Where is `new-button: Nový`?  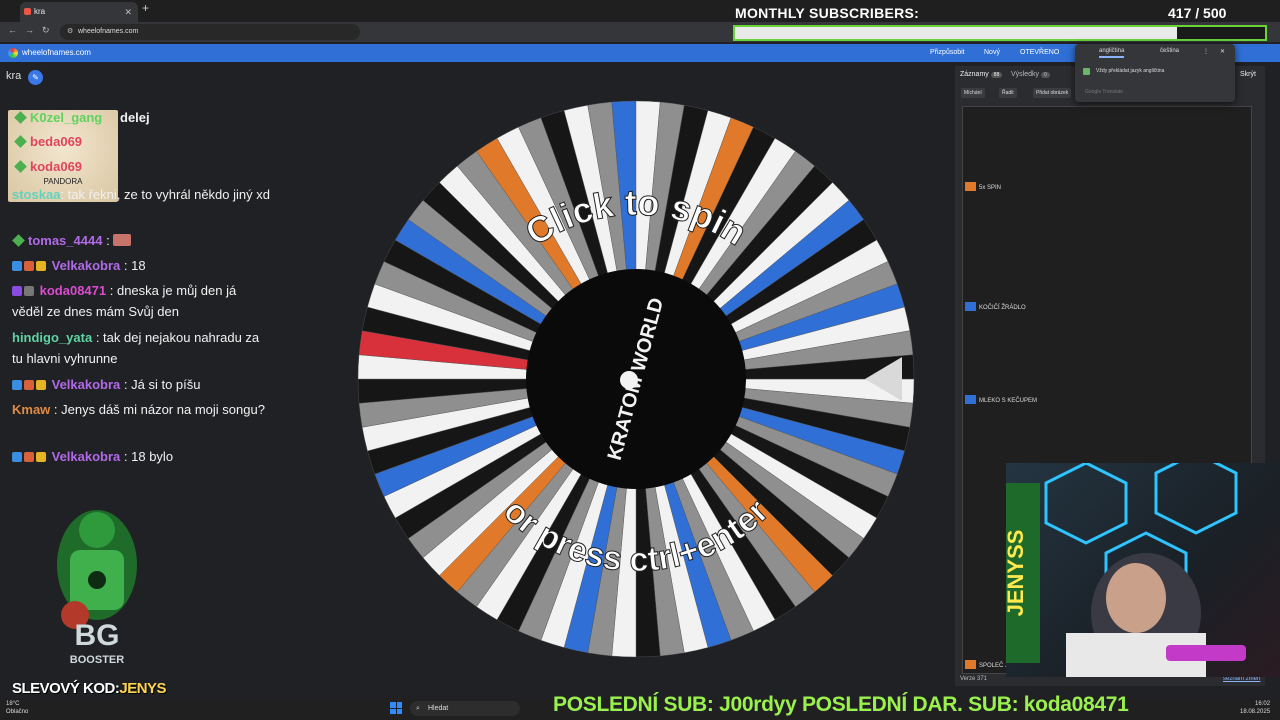 new-button: Nový is located at coordinates (992, 53).